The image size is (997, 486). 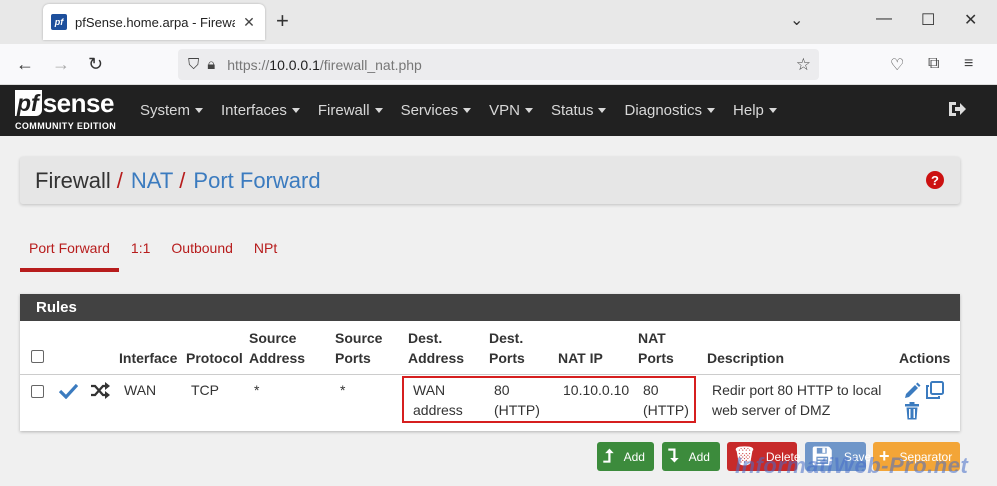 I want to click on column-header-interface: Interface, so click(x=148, y=358).